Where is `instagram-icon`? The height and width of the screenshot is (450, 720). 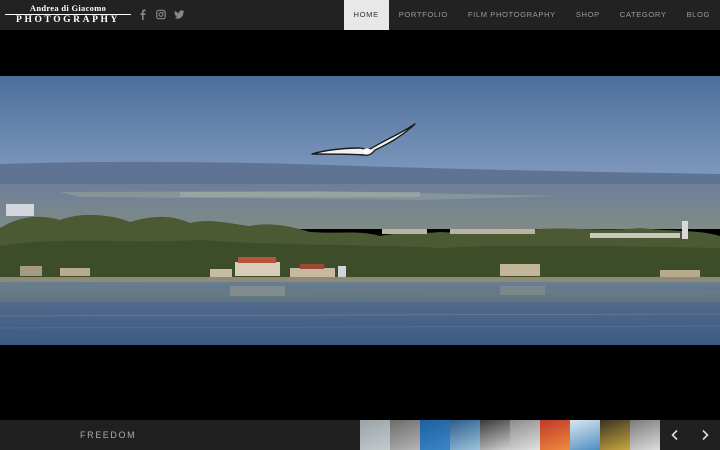
instagram-icon is located at coordinates (161, 14).